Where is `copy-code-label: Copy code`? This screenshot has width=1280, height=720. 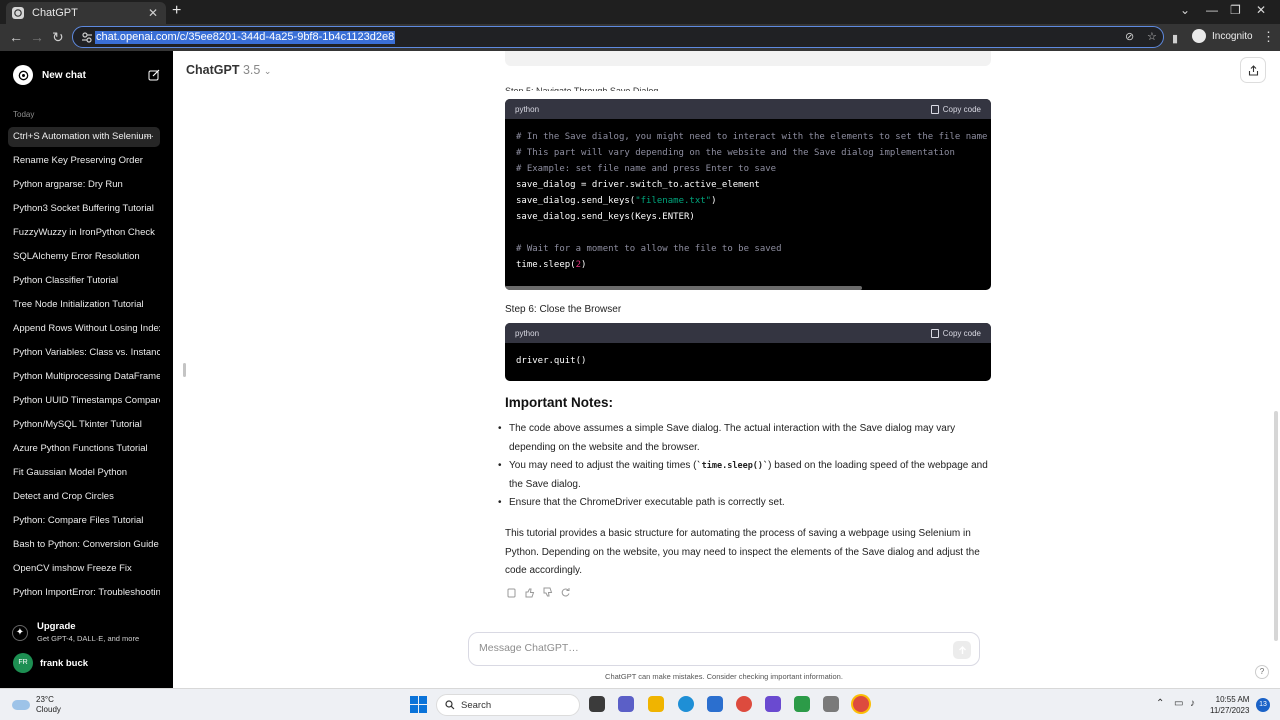
copy-code-label: Copy code is located at coordinates (961, 333).